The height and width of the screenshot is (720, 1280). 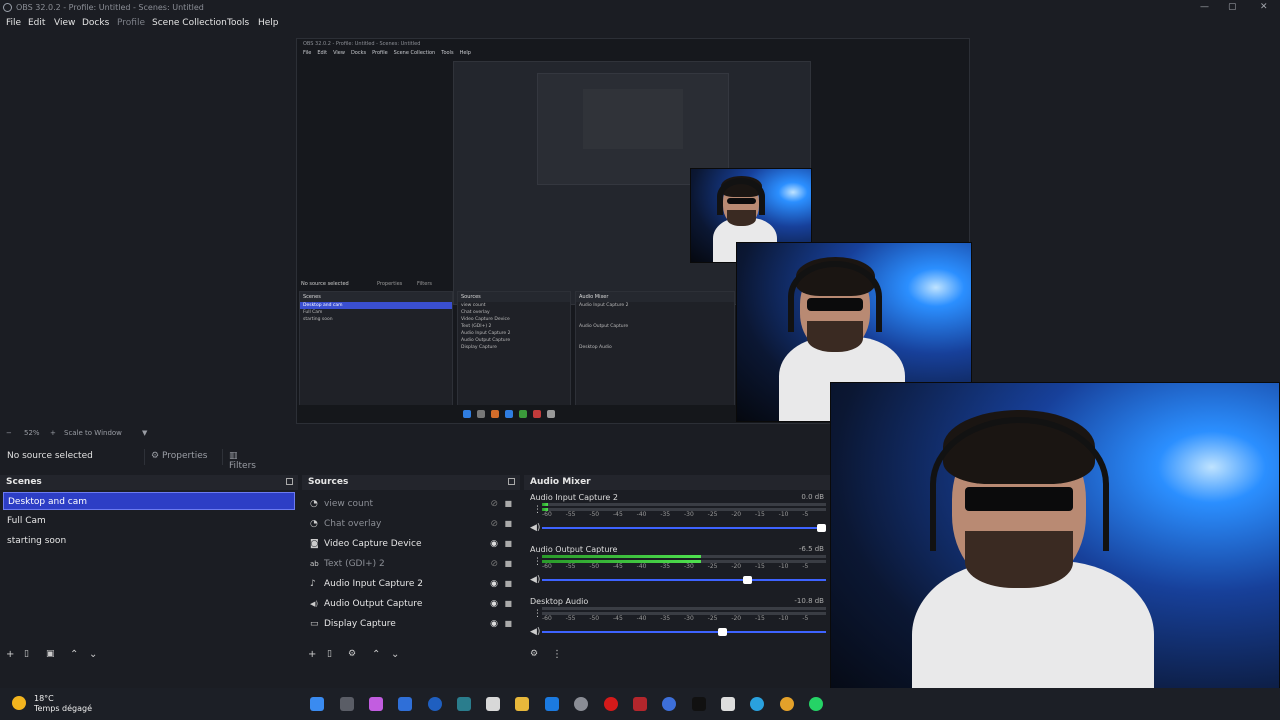 I want to click on filters-button: ▥ Filters, so click(x=247, y=460).